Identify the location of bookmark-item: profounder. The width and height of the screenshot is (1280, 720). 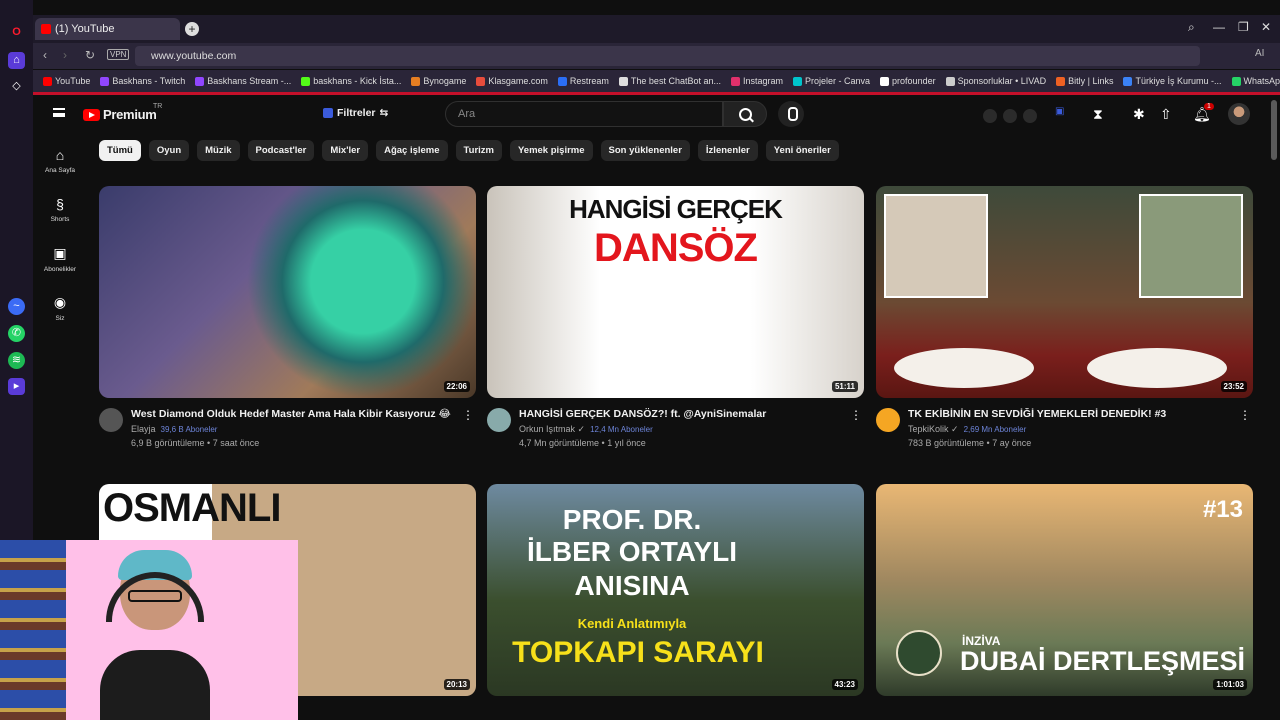
(908, 81).